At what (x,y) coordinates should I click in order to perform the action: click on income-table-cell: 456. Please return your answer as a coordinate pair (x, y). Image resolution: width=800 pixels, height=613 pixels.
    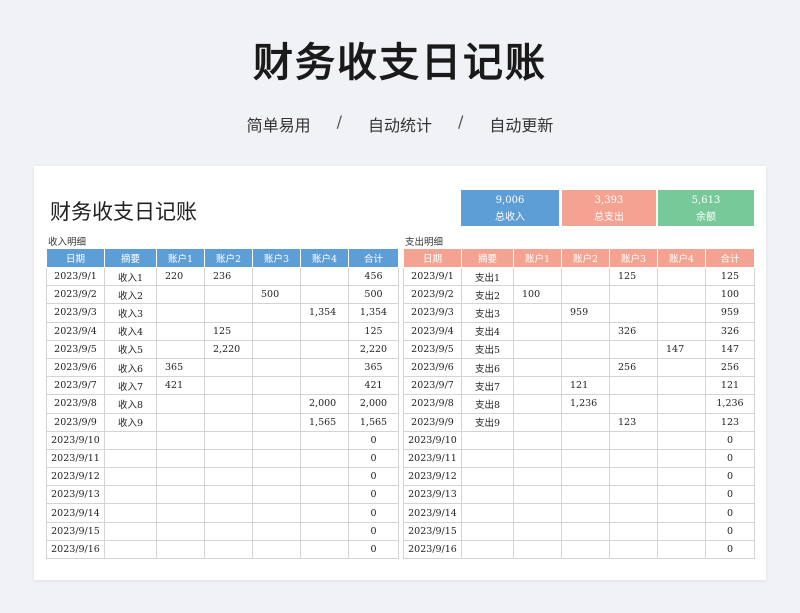
    Looking at the image, I should click on (373, 276).